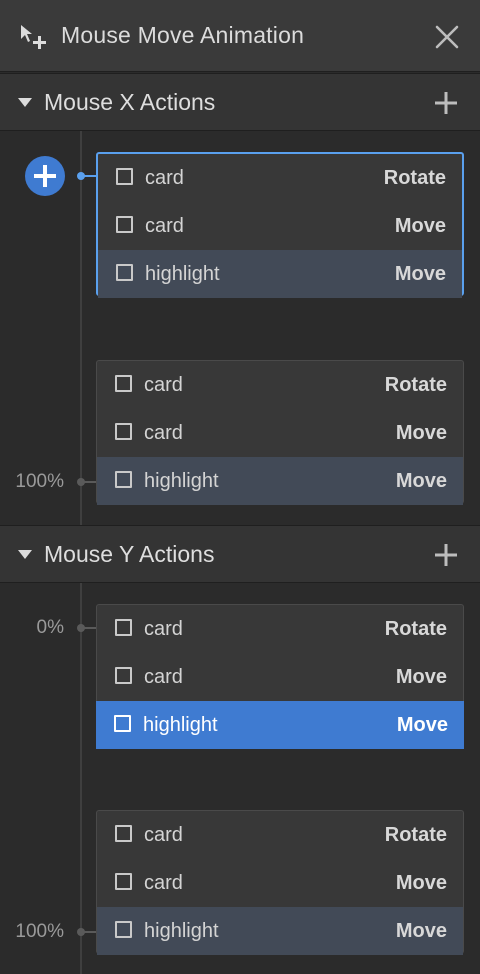 Image resolution: width=480 pixels, height=974 pixels. I want to click on panel-title: Mouse Move Animation, so click(183, 35).